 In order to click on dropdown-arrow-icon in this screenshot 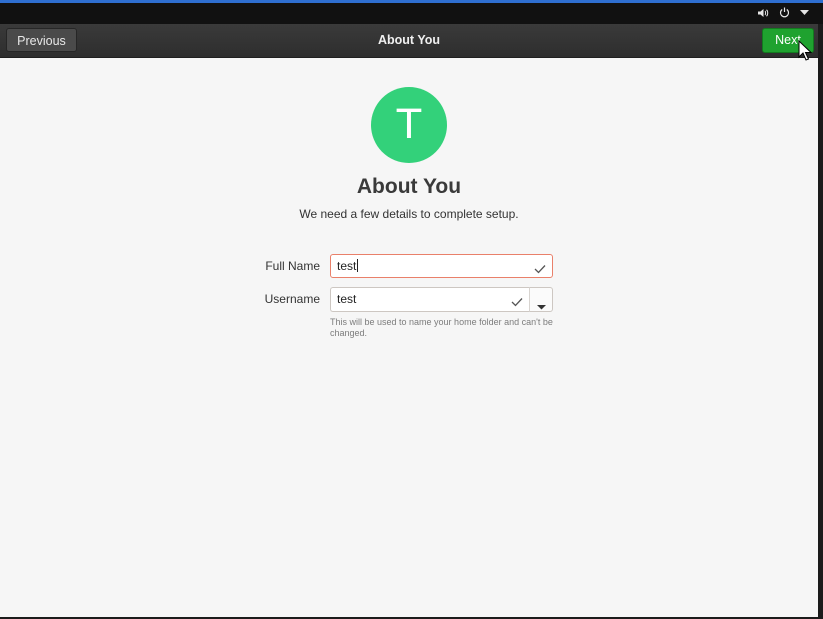, I will do `click(804, 12)`.